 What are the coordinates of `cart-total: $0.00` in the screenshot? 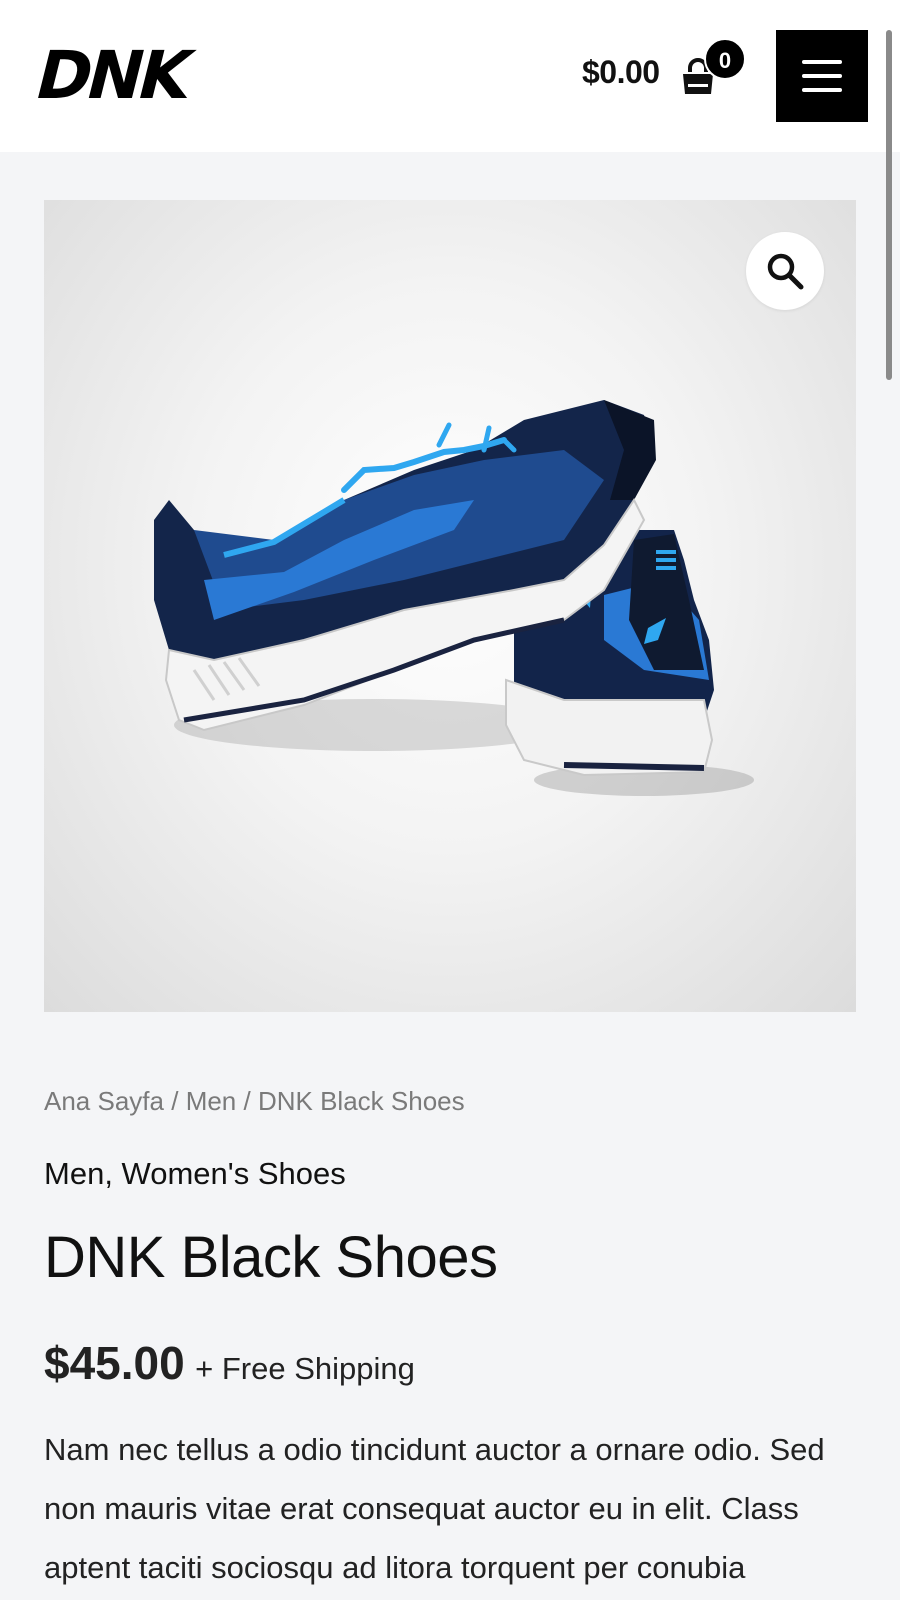 It's located at (621, 72).